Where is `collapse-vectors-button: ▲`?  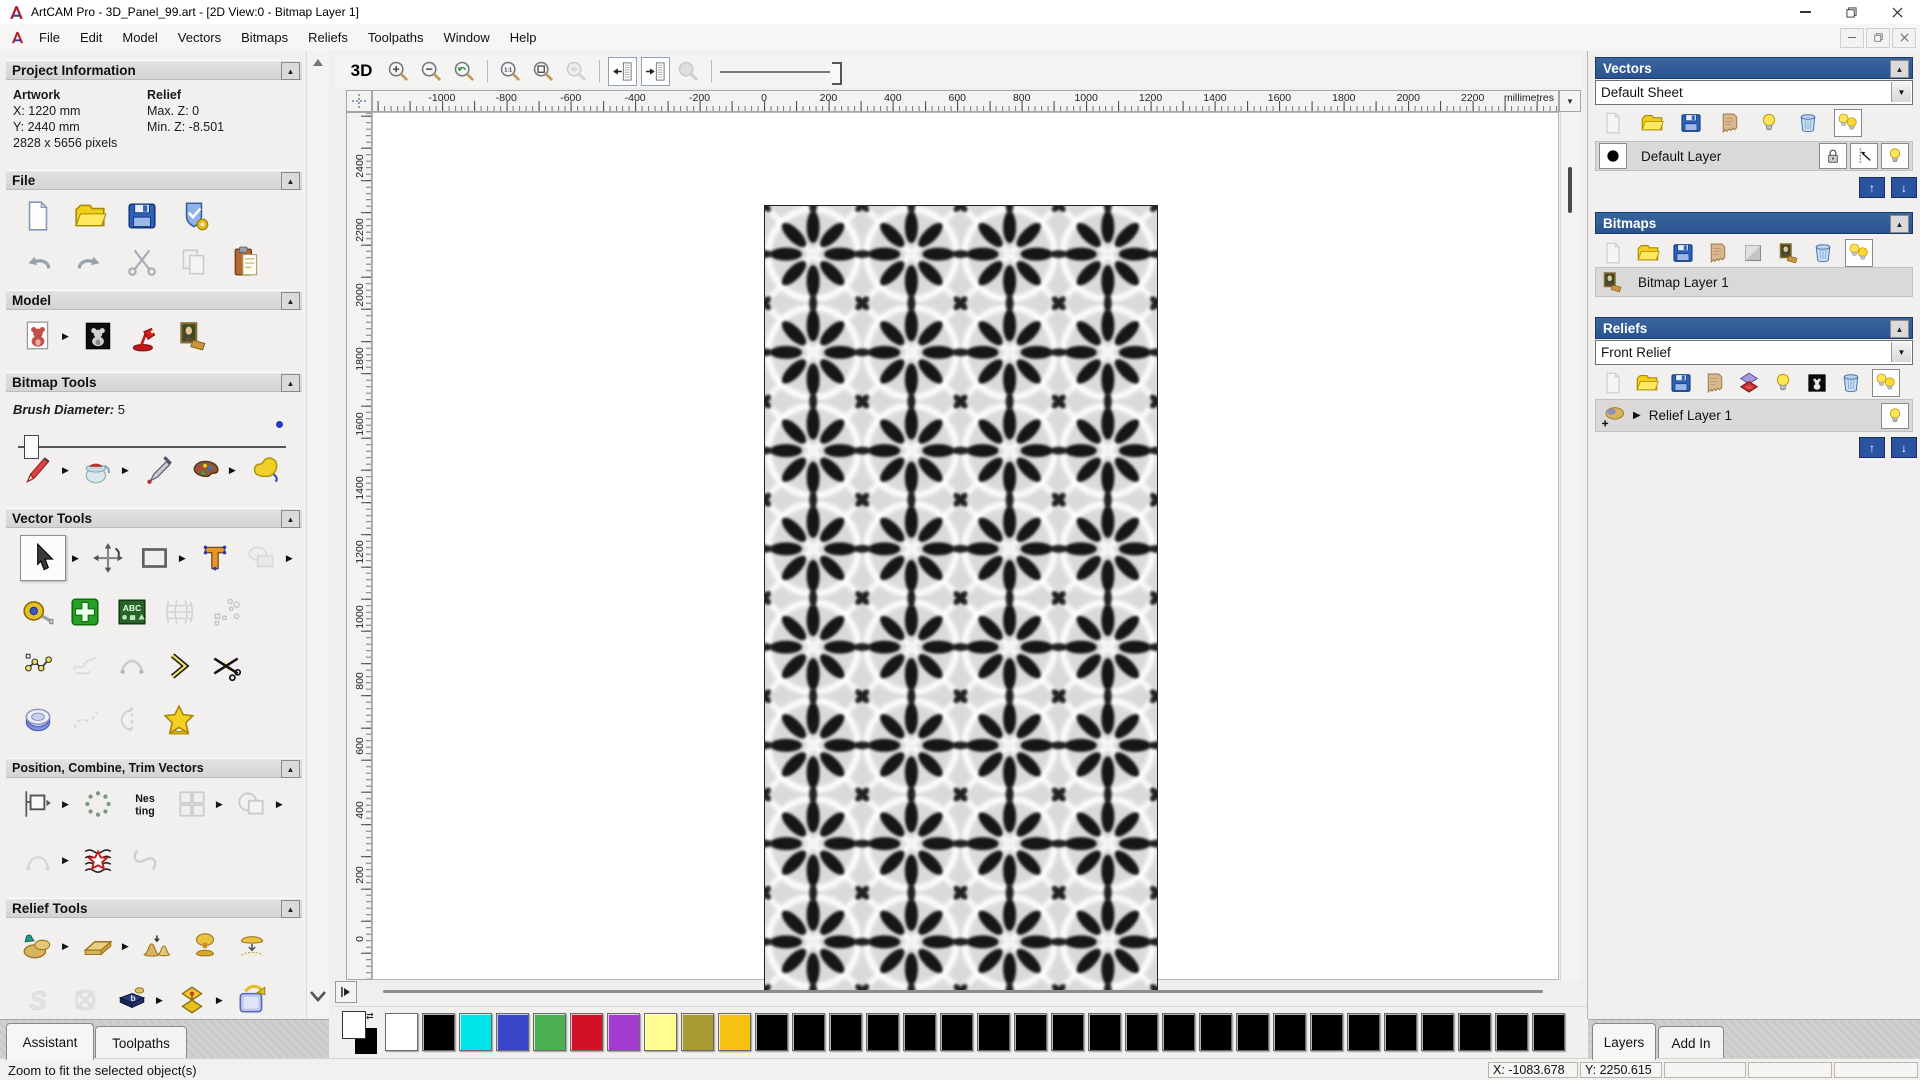 collapse-vectors-button: ▲ is located at coordinates (1899, 69).